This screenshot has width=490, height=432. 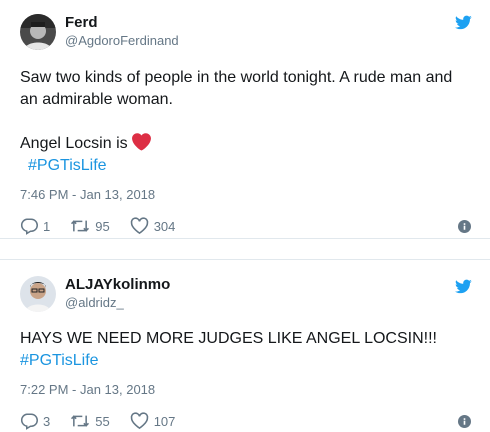 What do you see at coordinates (47, 226) in the screenshot?
I see `reply-count: 1` at bounding box center [47, 226].